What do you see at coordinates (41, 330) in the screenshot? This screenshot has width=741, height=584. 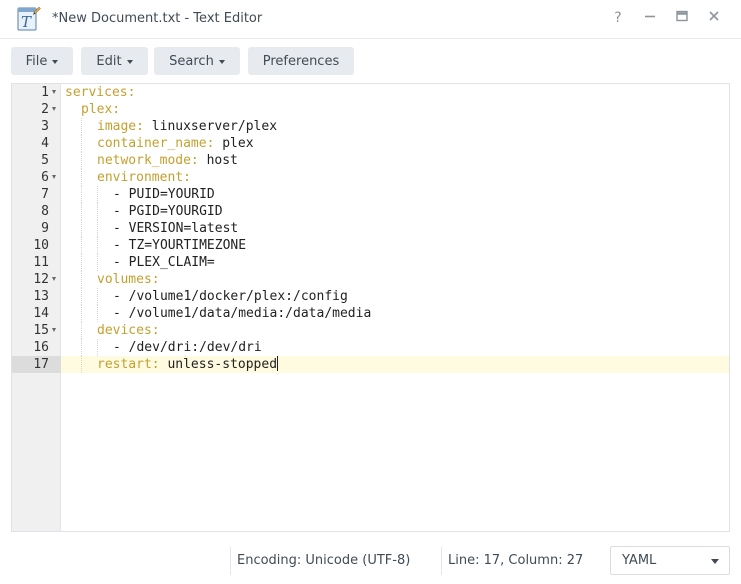 I see `line-number: 15` at bounding box center [41, 330].